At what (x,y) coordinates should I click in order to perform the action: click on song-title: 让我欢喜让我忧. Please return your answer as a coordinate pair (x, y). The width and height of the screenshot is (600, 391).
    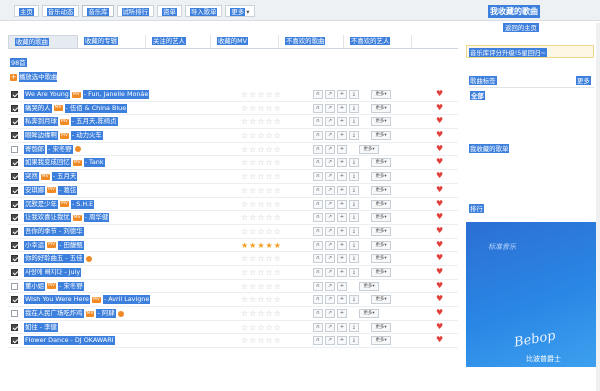
    Looking at the image, I should click on (47, 218).